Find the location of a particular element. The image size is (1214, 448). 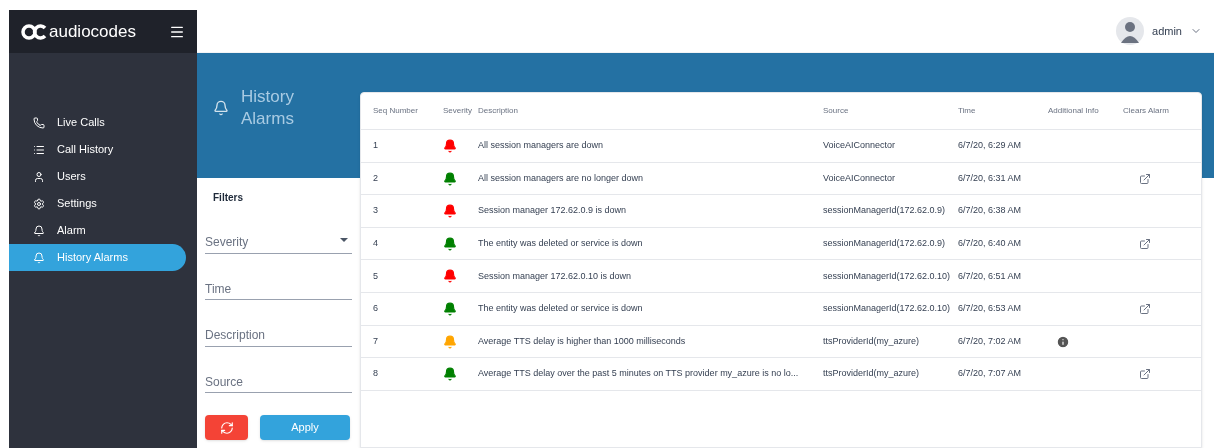

filter-field: Description is located at coordinates (278, 335).